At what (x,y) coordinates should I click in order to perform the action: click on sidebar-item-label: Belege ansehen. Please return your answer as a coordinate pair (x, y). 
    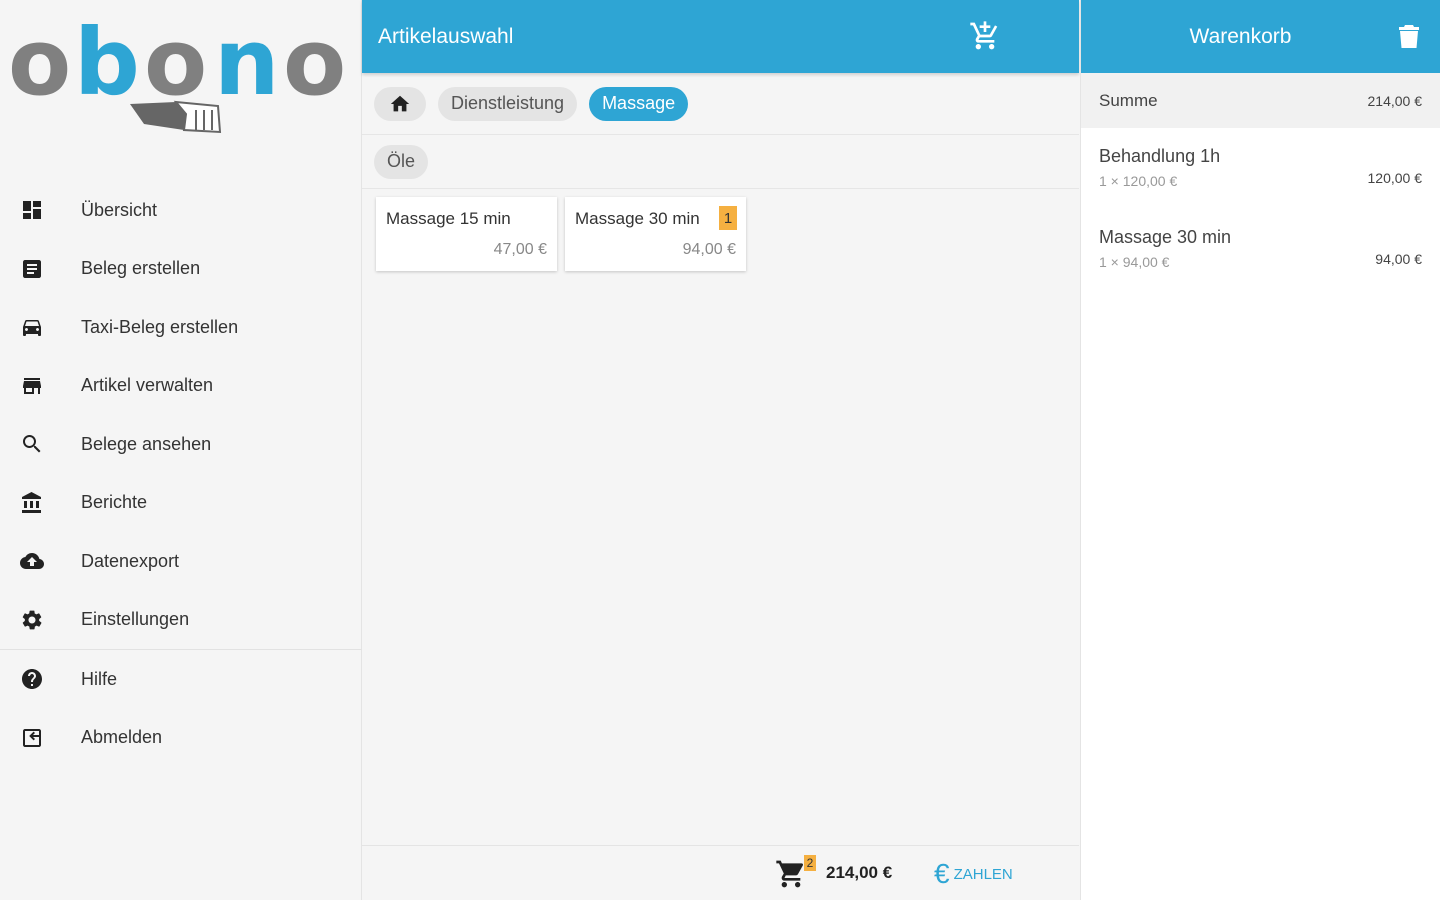
    Looking at the image, I should click on (146, 443).